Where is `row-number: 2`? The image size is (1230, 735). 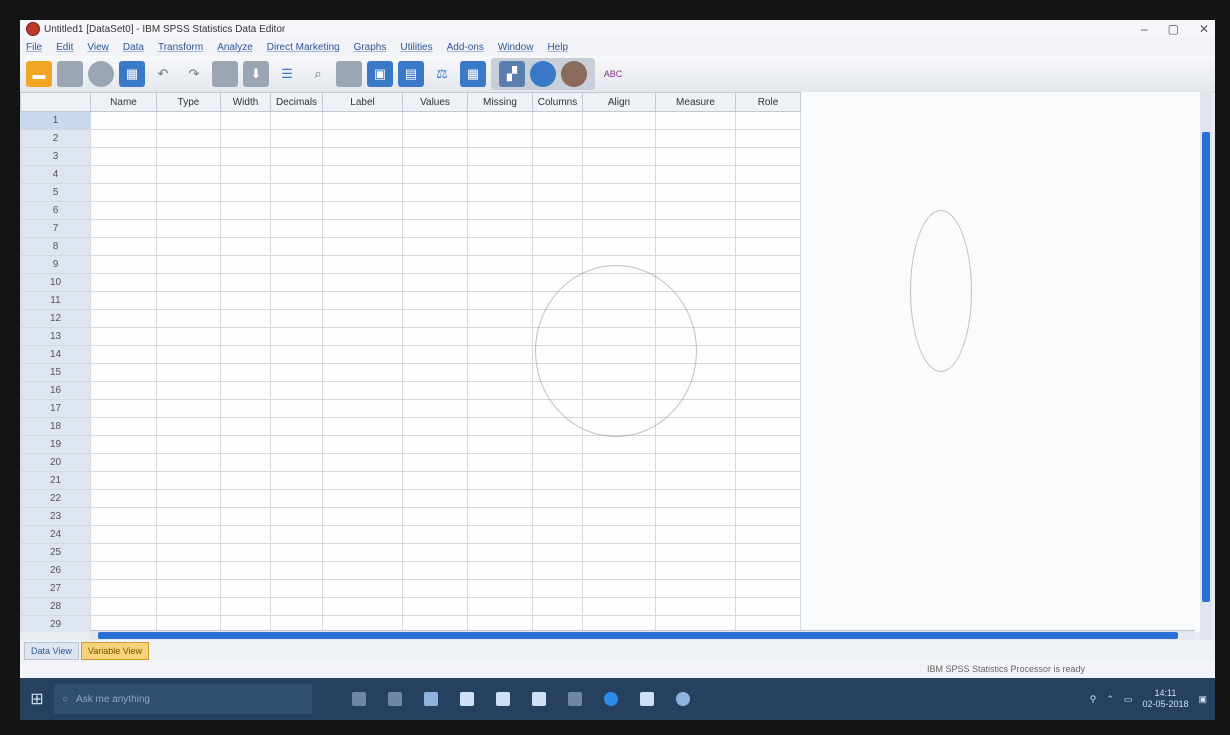 row-number: 2 is located at coordinates (55, 138).